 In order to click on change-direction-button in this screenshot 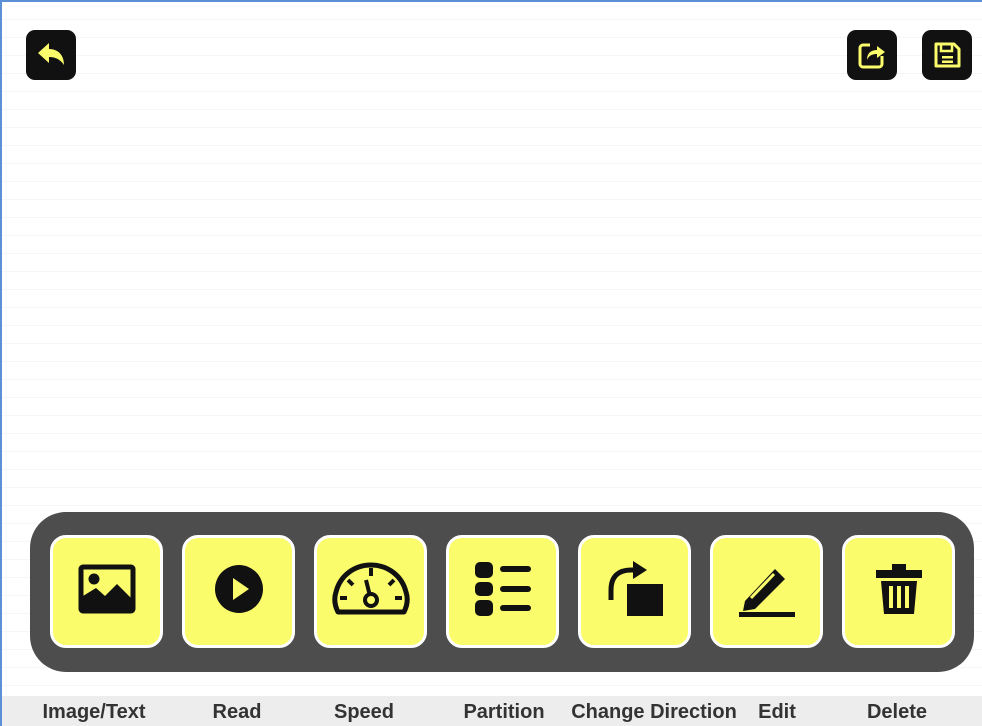, I will do `click(634, 591)`.